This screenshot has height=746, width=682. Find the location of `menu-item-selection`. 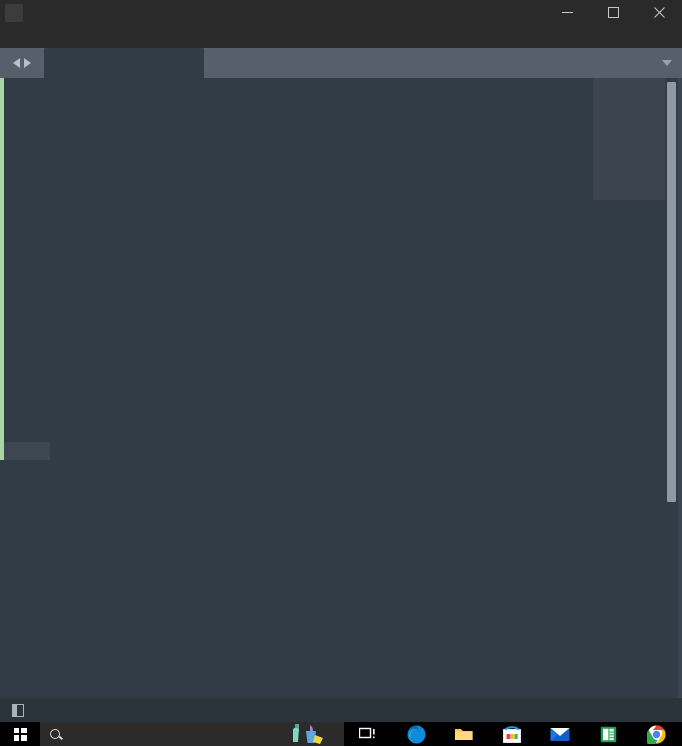

menu-item-selection is located at coordinates (46, 37).